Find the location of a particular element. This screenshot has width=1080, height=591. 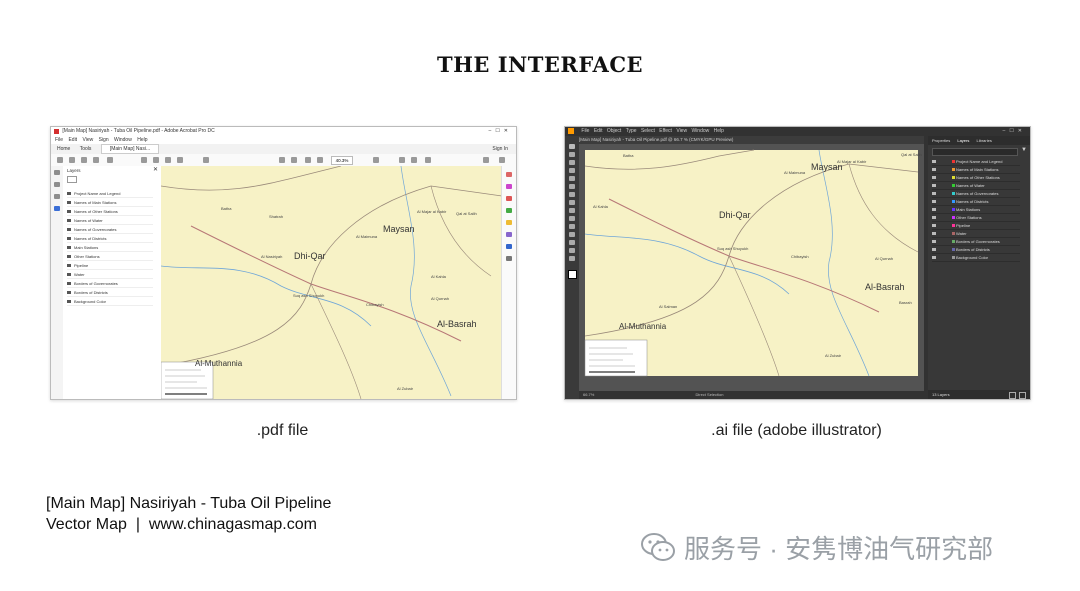

filter-icon: ▼ is located at coordinates (1024, 150).